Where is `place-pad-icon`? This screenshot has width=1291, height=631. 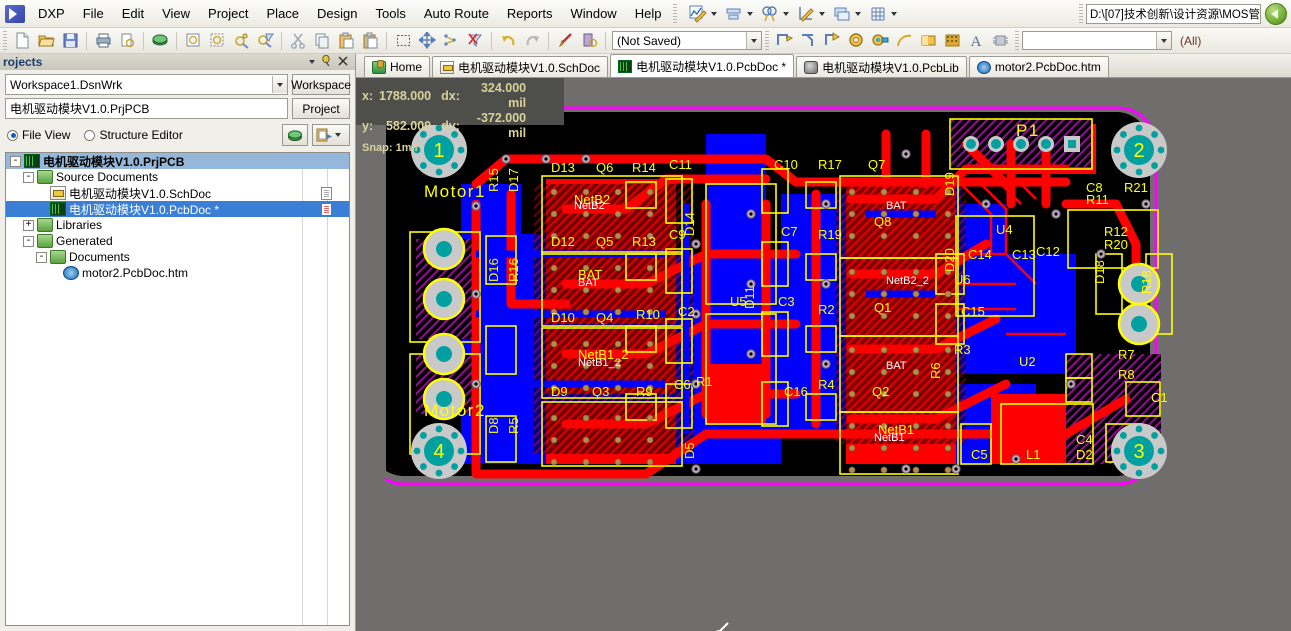
place-pad-icon is located at coordinates (856, 41).